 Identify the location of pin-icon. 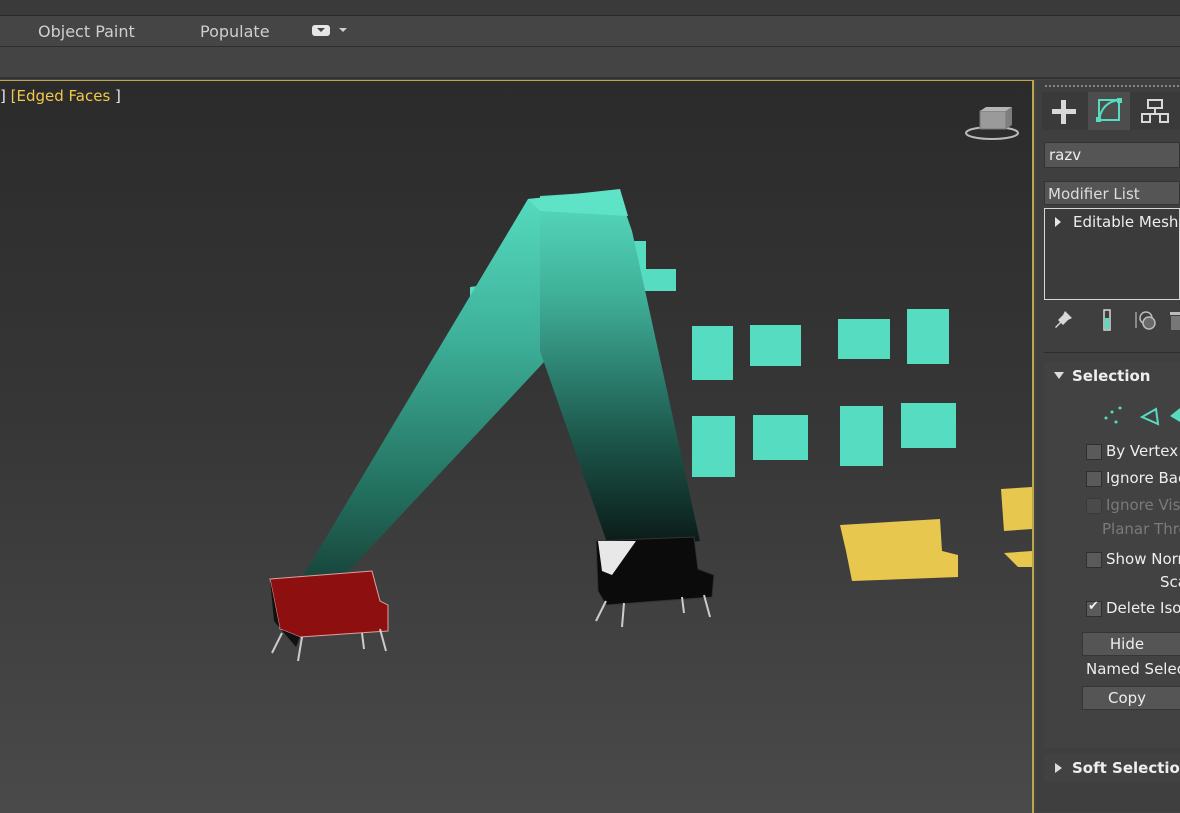
(1063, 319).